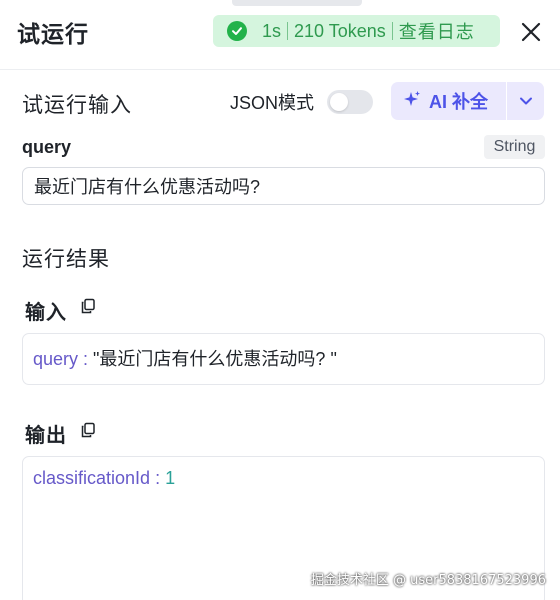 The width and height of the screenshot is (560, 600). Describe the element at coordinates (339, 102) in the screenshot. I see `toggle-knob` at that location.